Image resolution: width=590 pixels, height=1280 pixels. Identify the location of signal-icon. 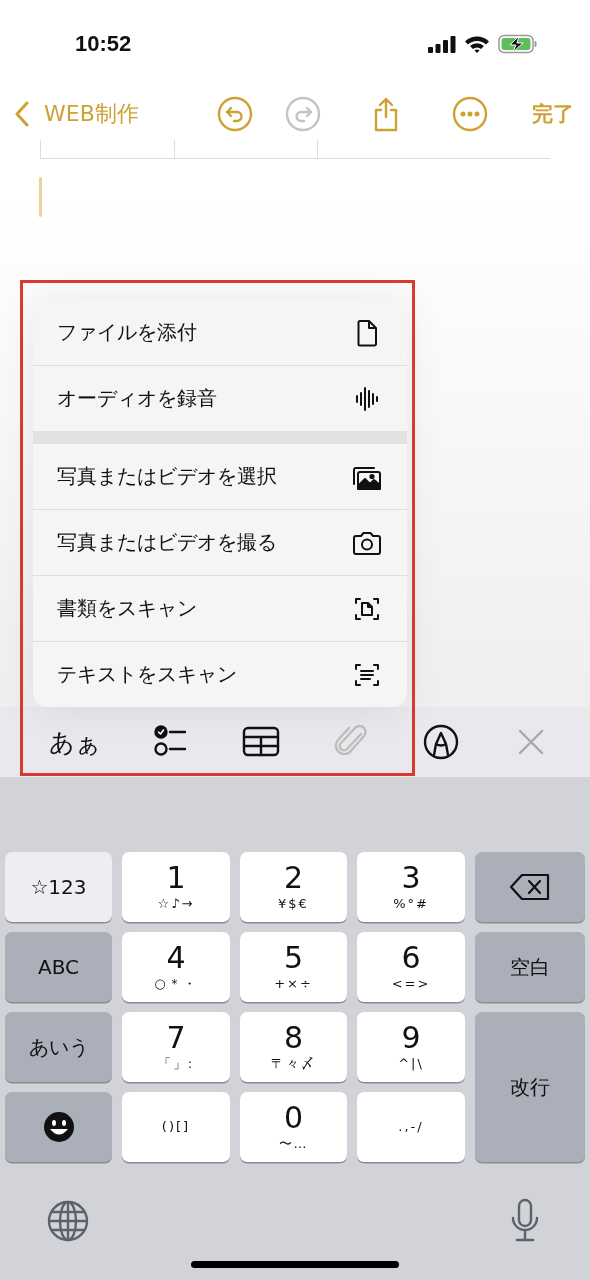
(442, 44).